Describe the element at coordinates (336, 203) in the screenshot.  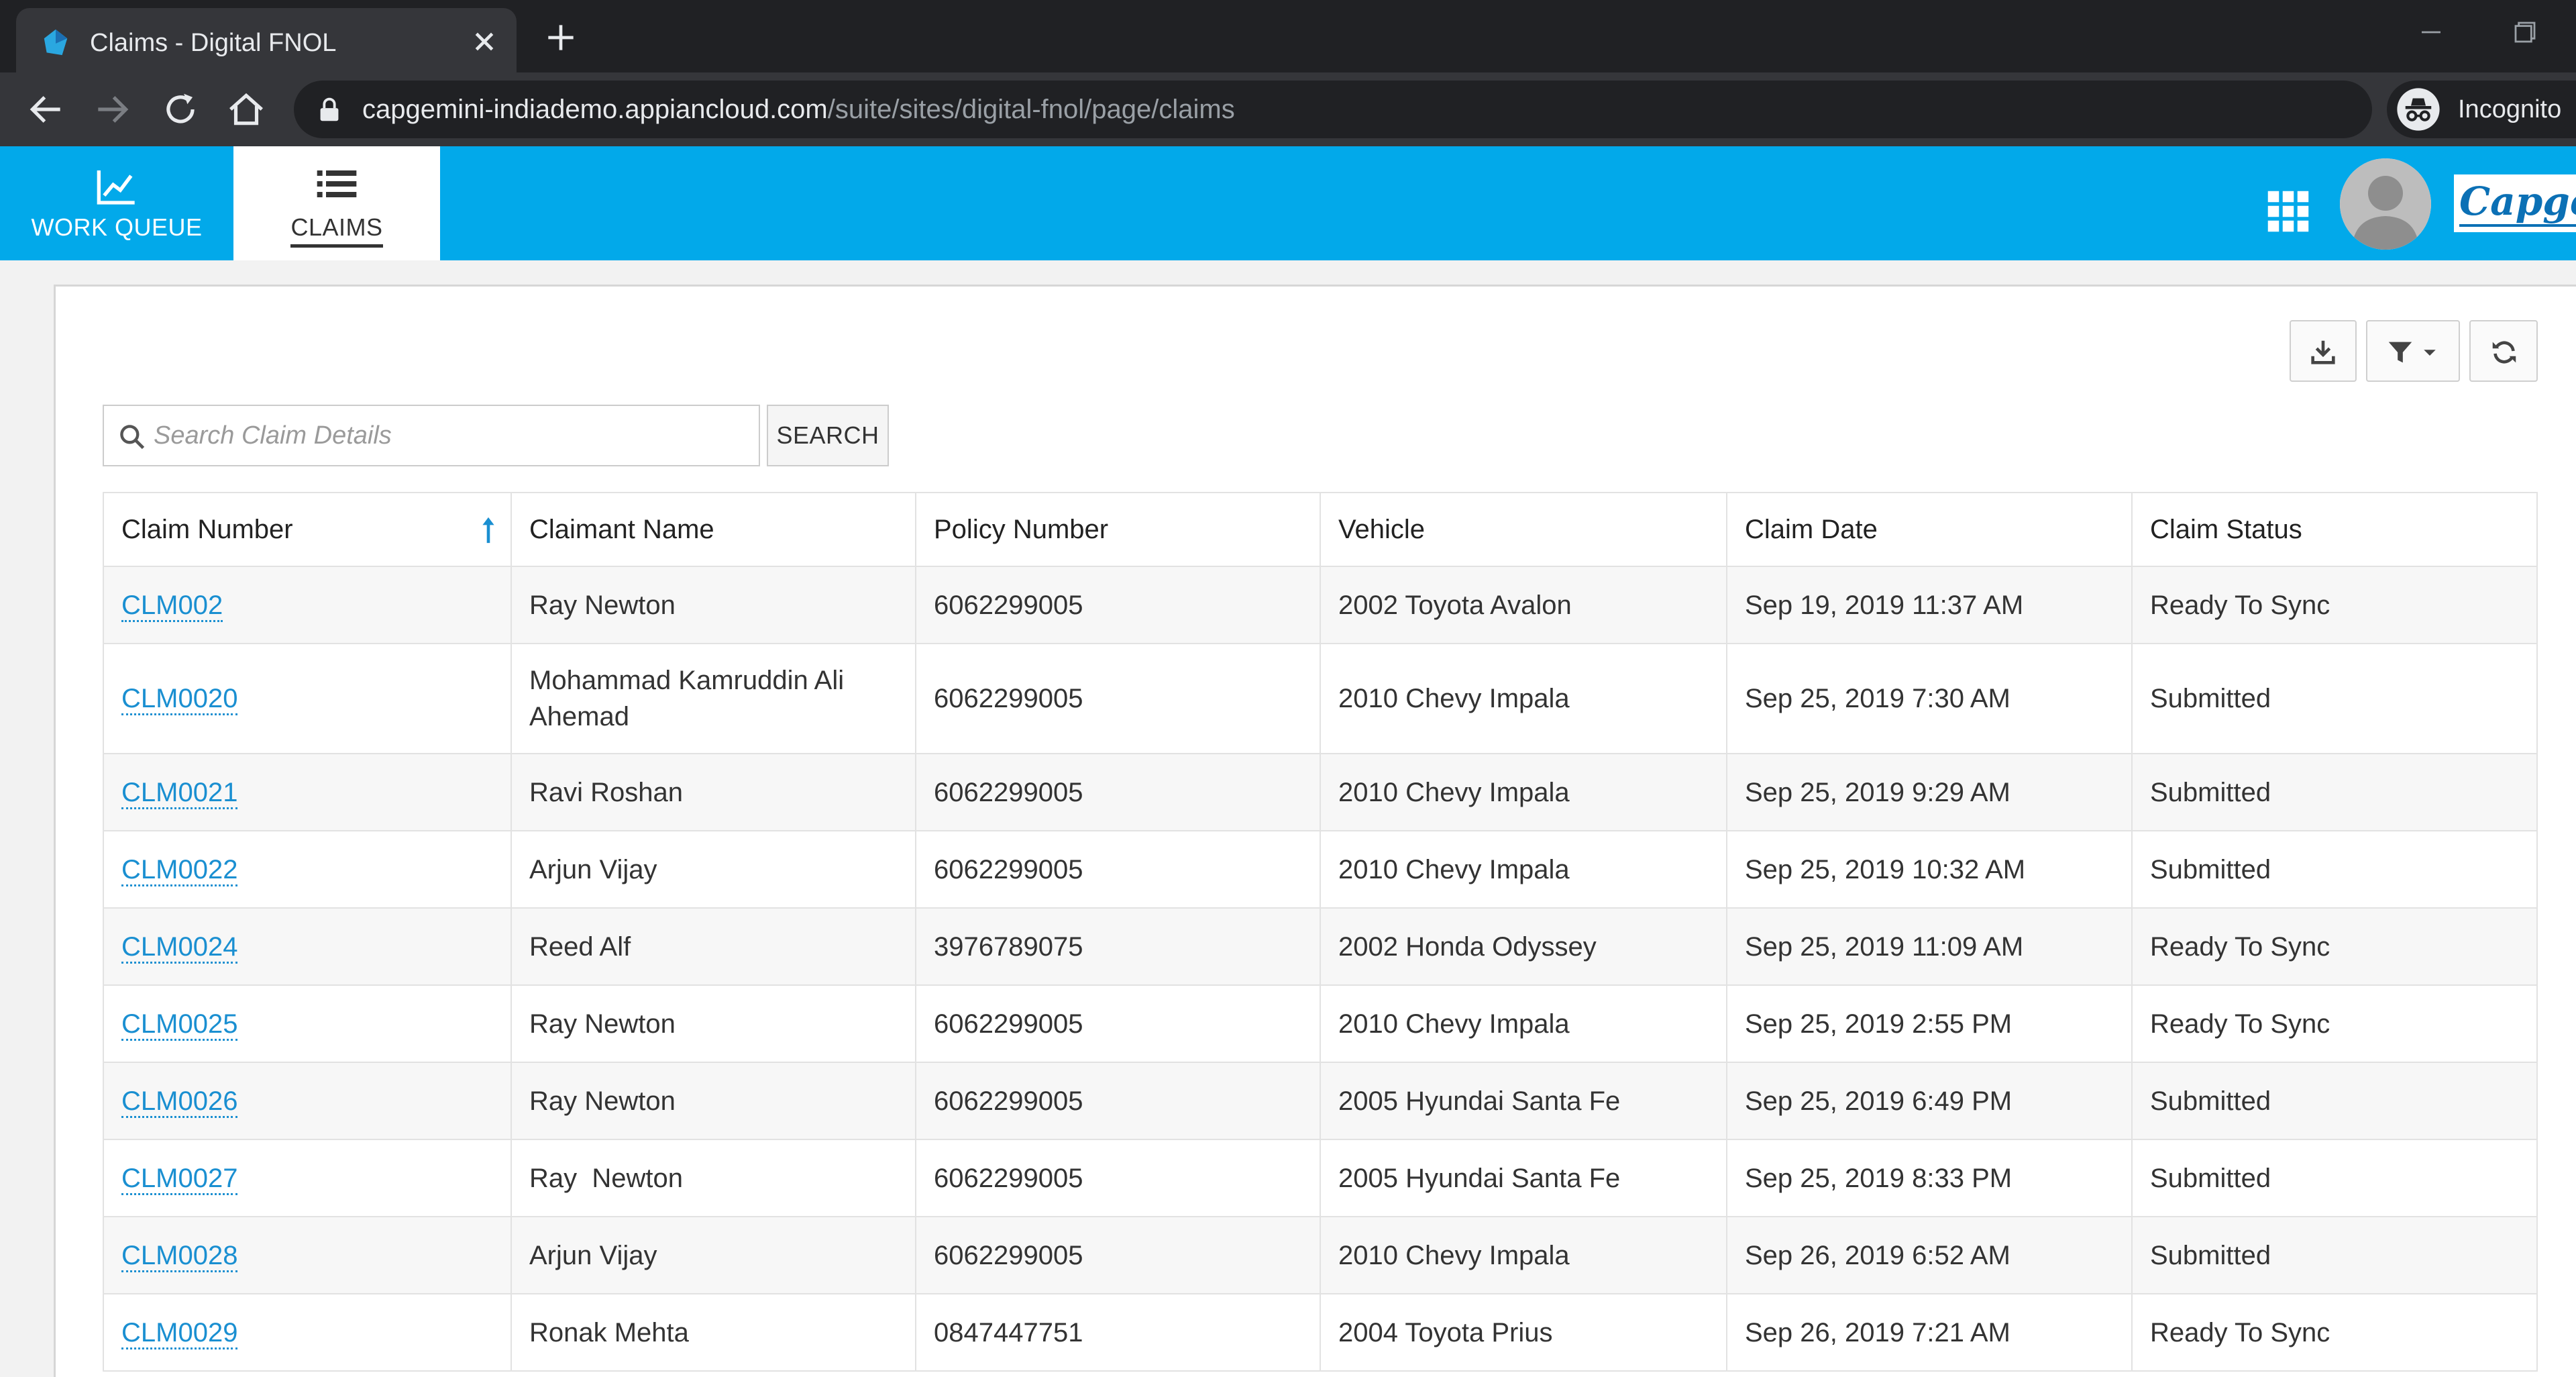
I see `nav-tab-claims: CLAIMS` at that location.